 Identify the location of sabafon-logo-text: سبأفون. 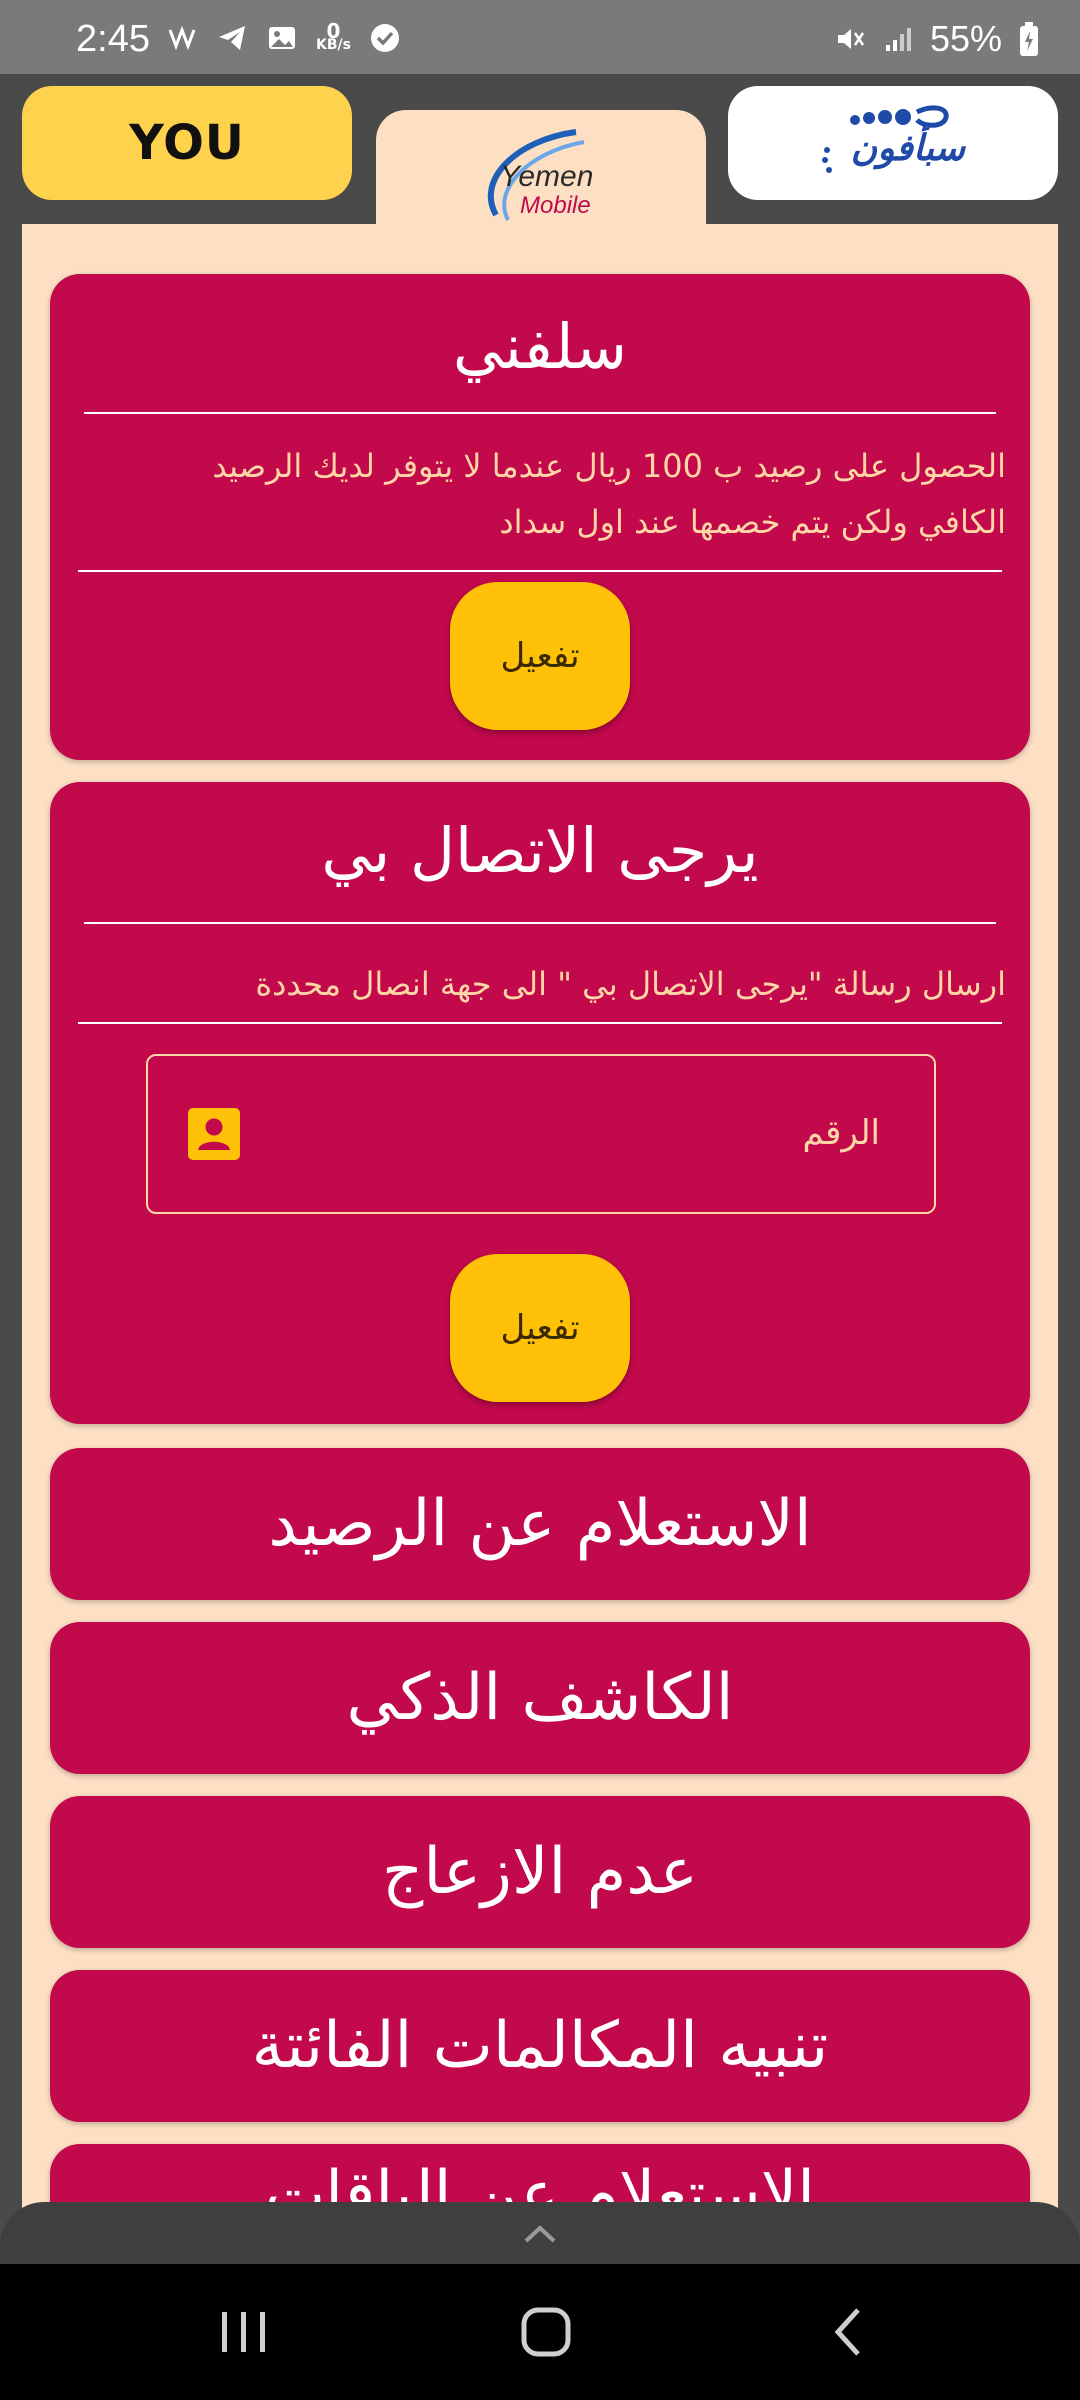
(907, 148).